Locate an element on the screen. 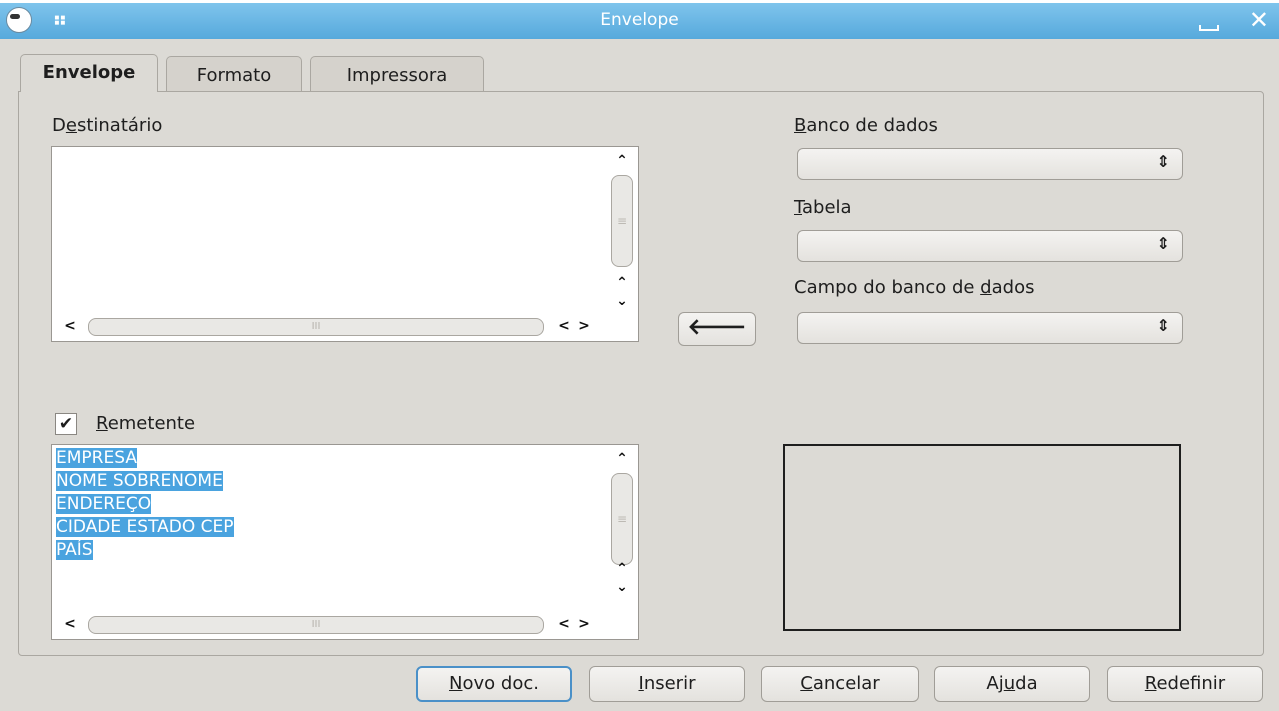 The image size is (1279, 711). database-label: Banco de dados is located at coordinates (866, 125).